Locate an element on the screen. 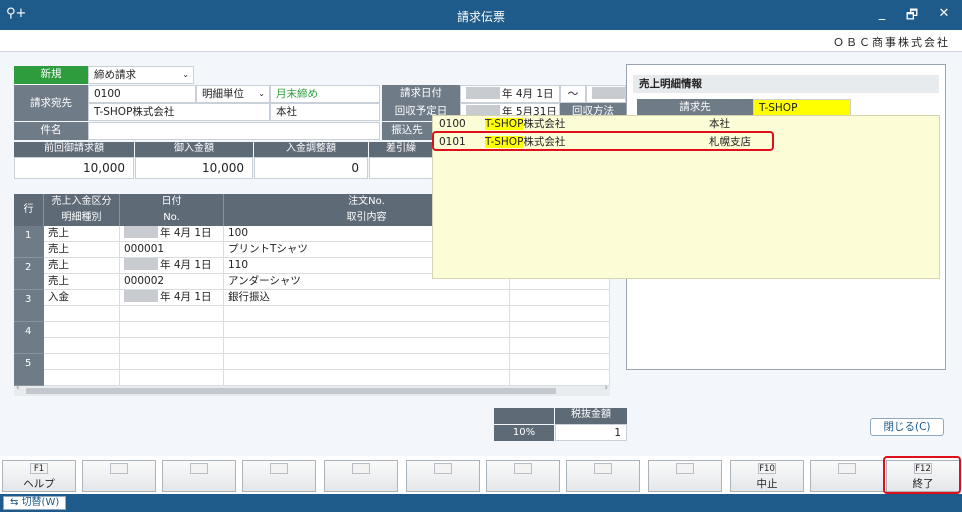 The height and width of the screenshot is (512, 962). close-icon: ✕ is located at coordinates (944, 13).